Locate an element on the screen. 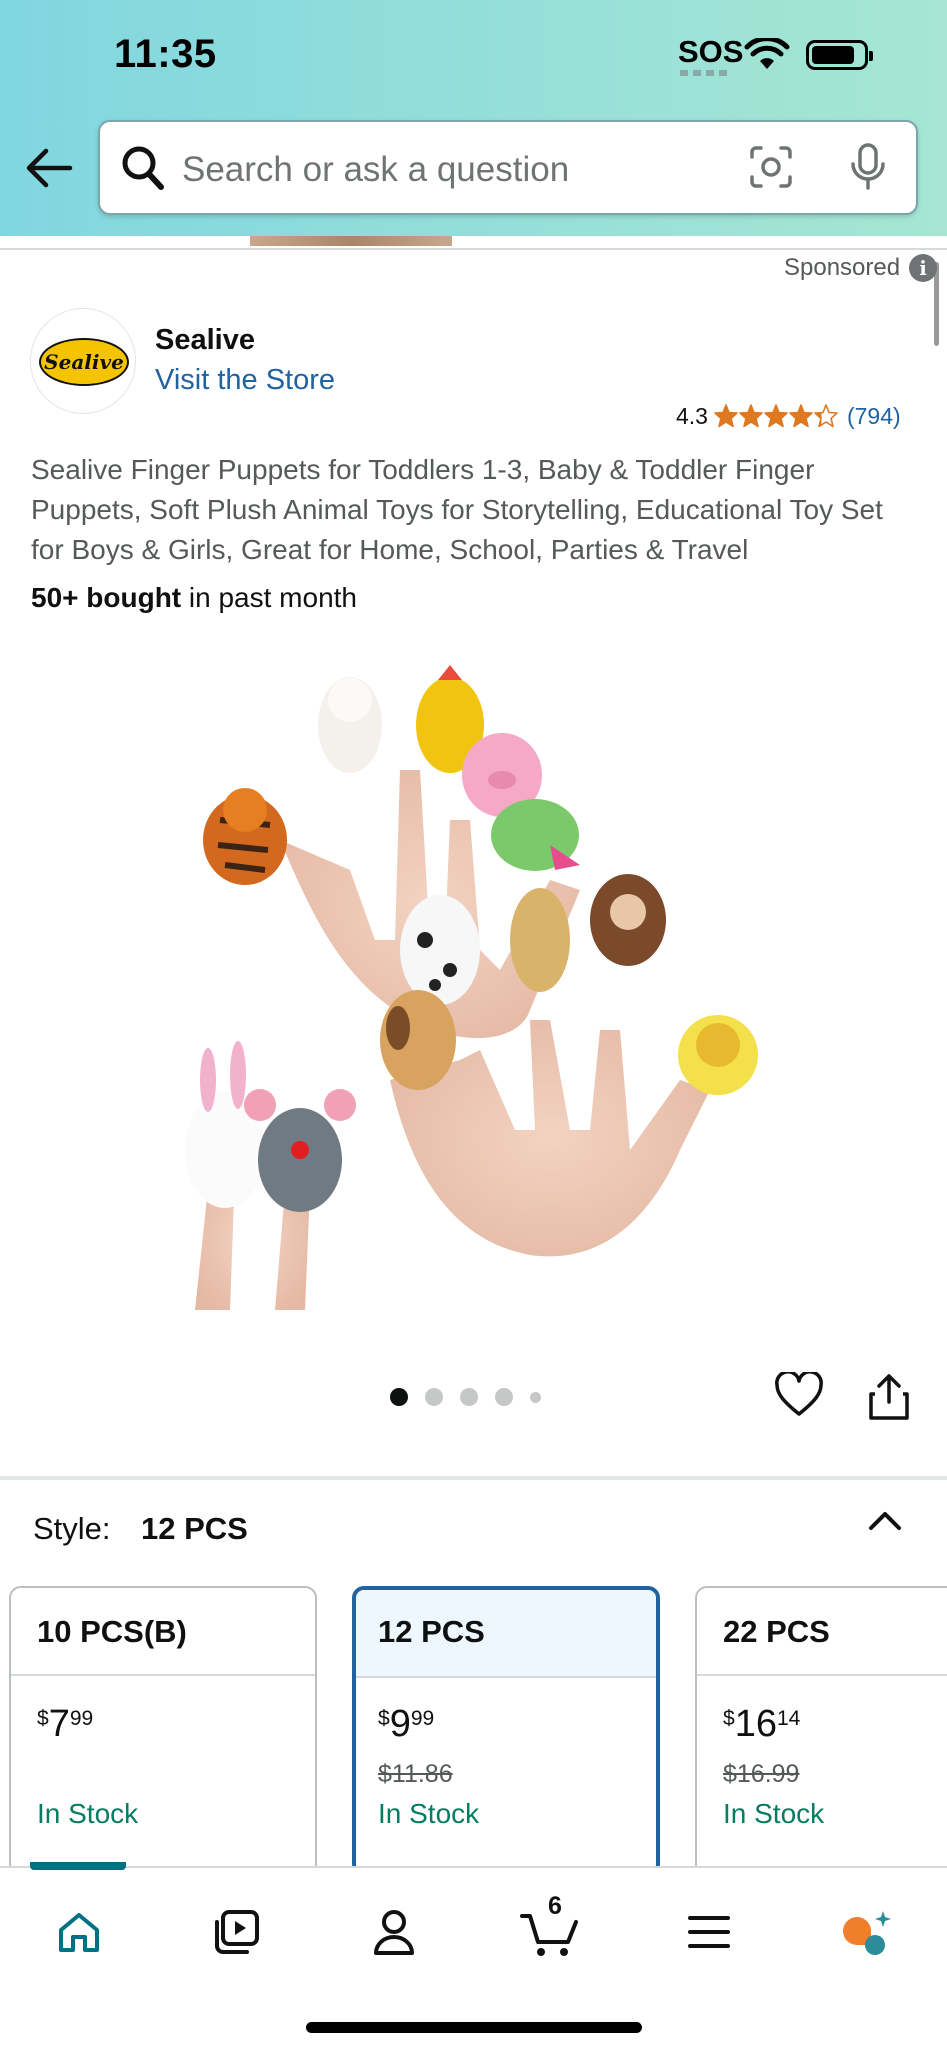 This screenshot has width=947, height=2048. puppet-monkey is located at coordinates (628, 920).